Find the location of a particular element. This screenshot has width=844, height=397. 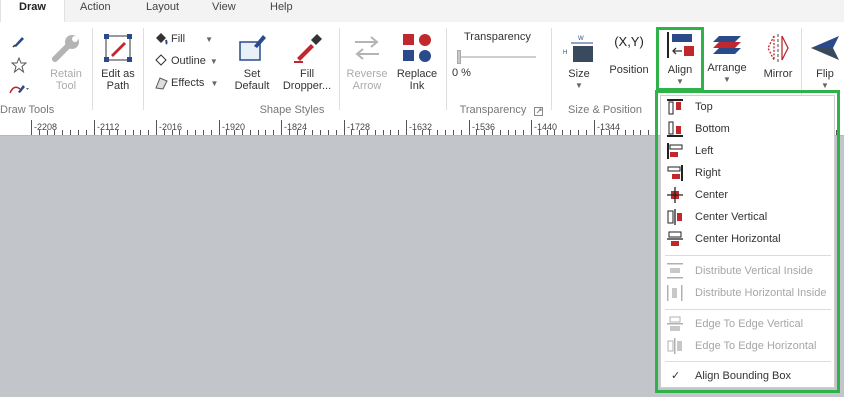

transparency-slider is located at coordinates (496, 57).